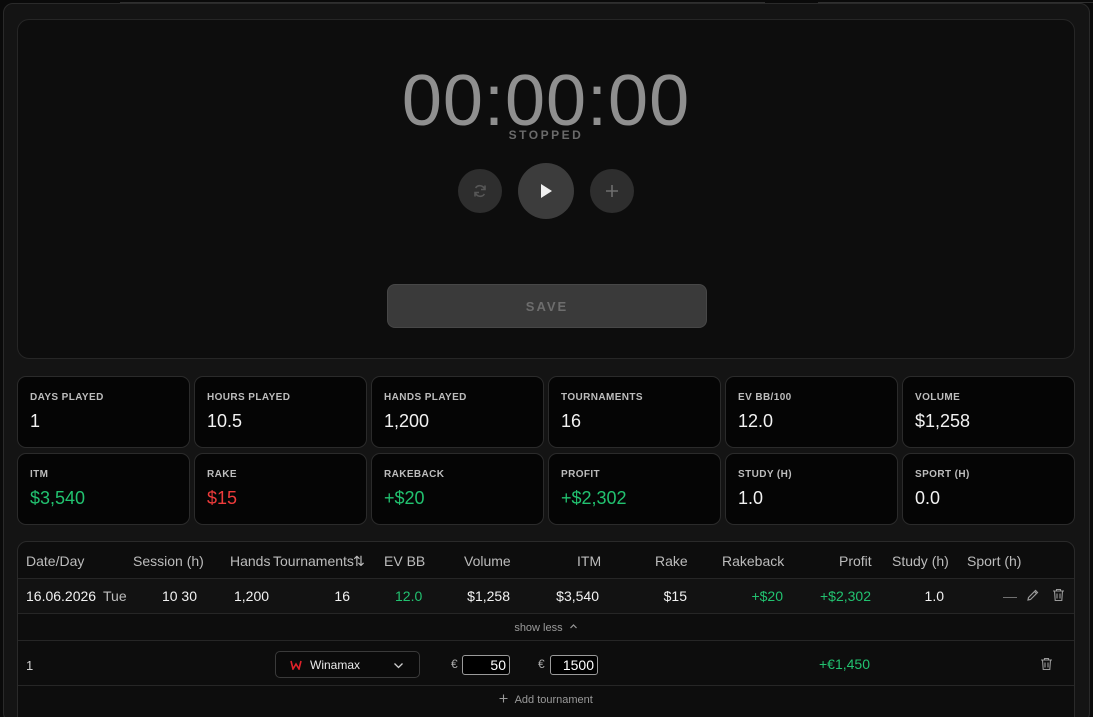  What do you see at coordinates (30, 665) in the screenshot?
I see `tournament-index: 1` at bounding box center [30, 665].